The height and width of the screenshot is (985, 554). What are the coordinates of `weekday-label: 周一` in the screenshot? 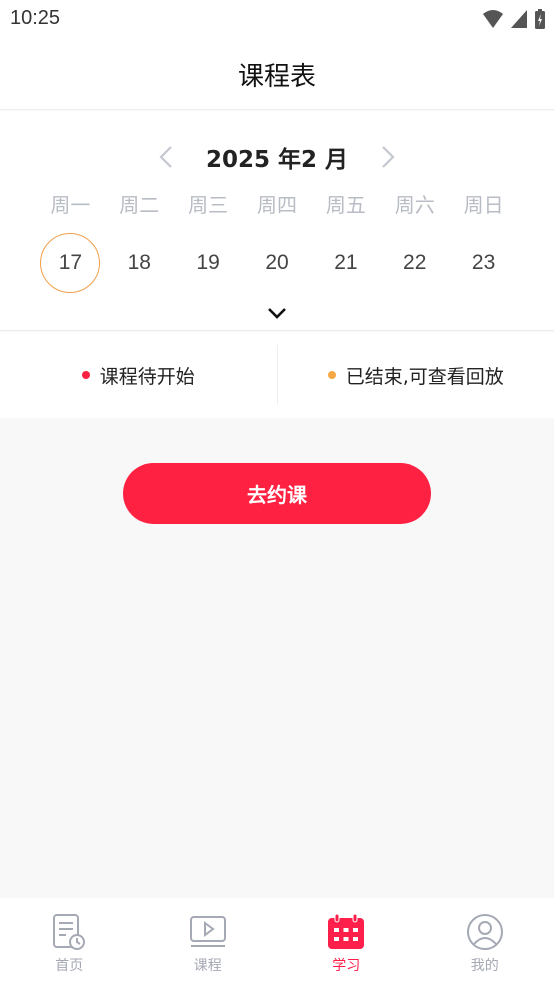 It's located at (70, 205).